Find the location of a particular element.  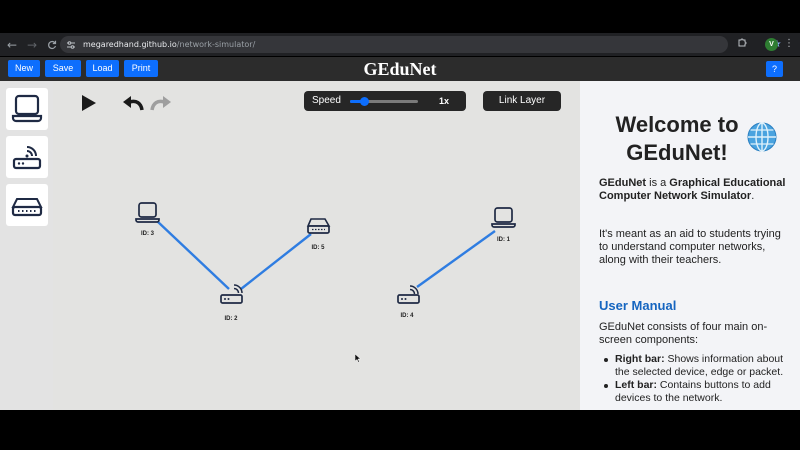

switch-icon is located at coordinates (27, 207).